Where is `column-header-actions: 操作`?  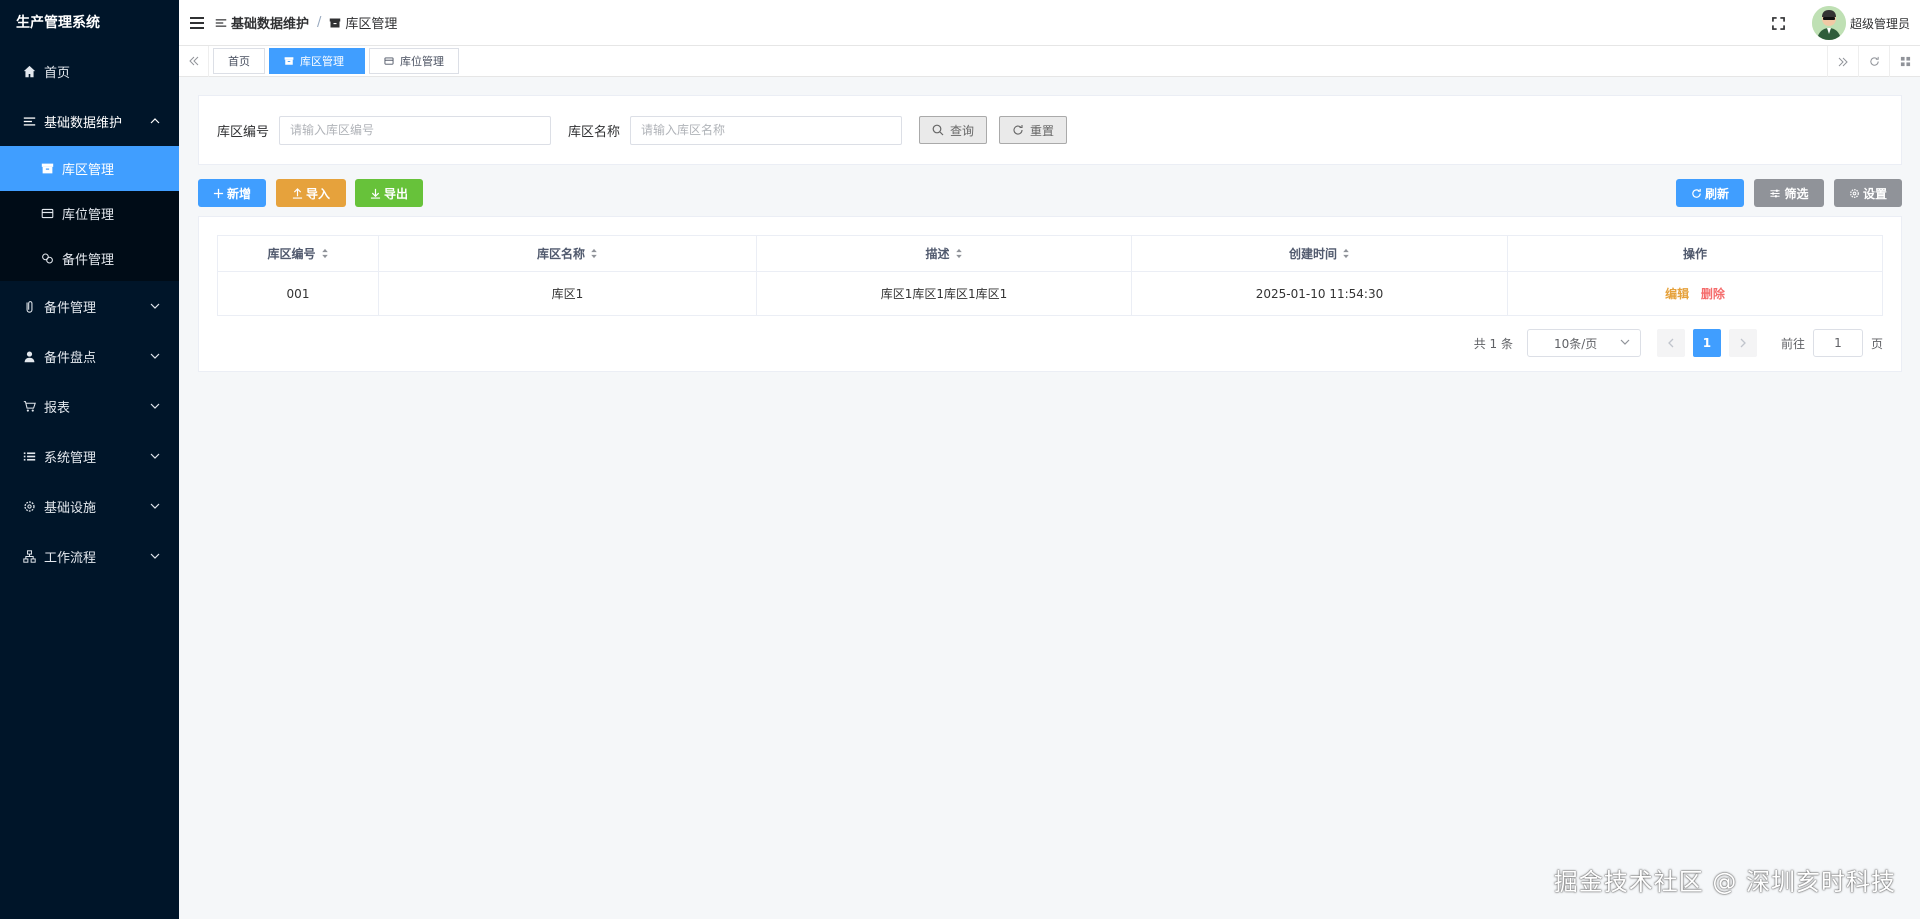 column-header-actions: 操作 is located at coordinates (1695, 253).